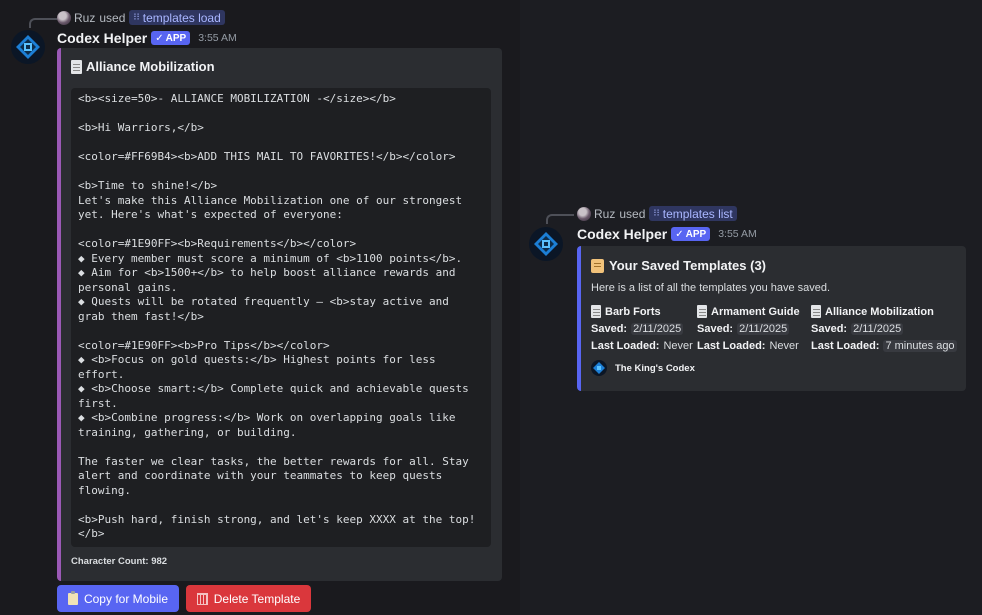  I want to click on template-name: Armament Guide, so click(748, 311).